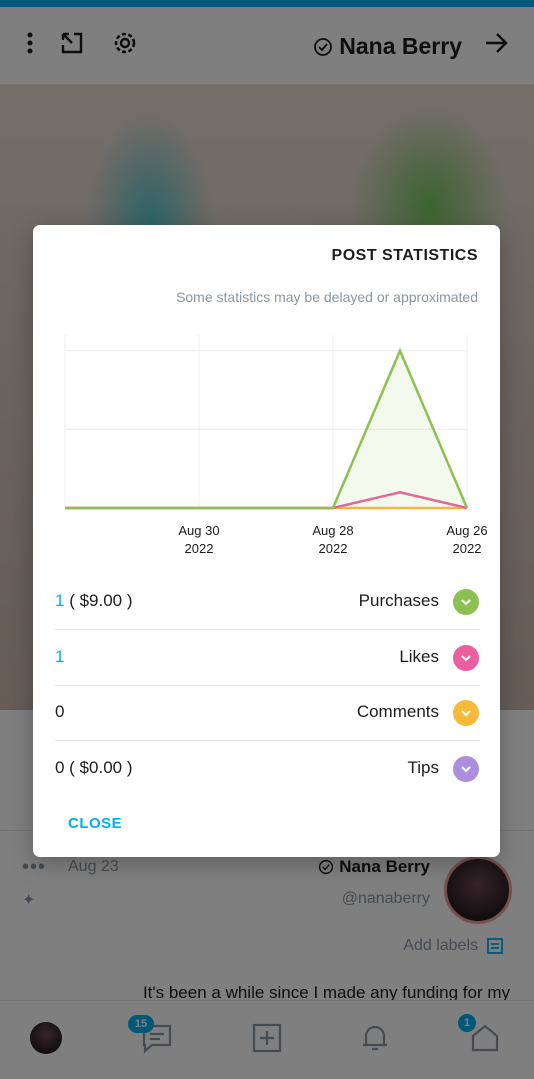 Image resolution: width=534 pixels, height=1079 pixels. I want to click on stat-label: Comments, so click(397, 711).